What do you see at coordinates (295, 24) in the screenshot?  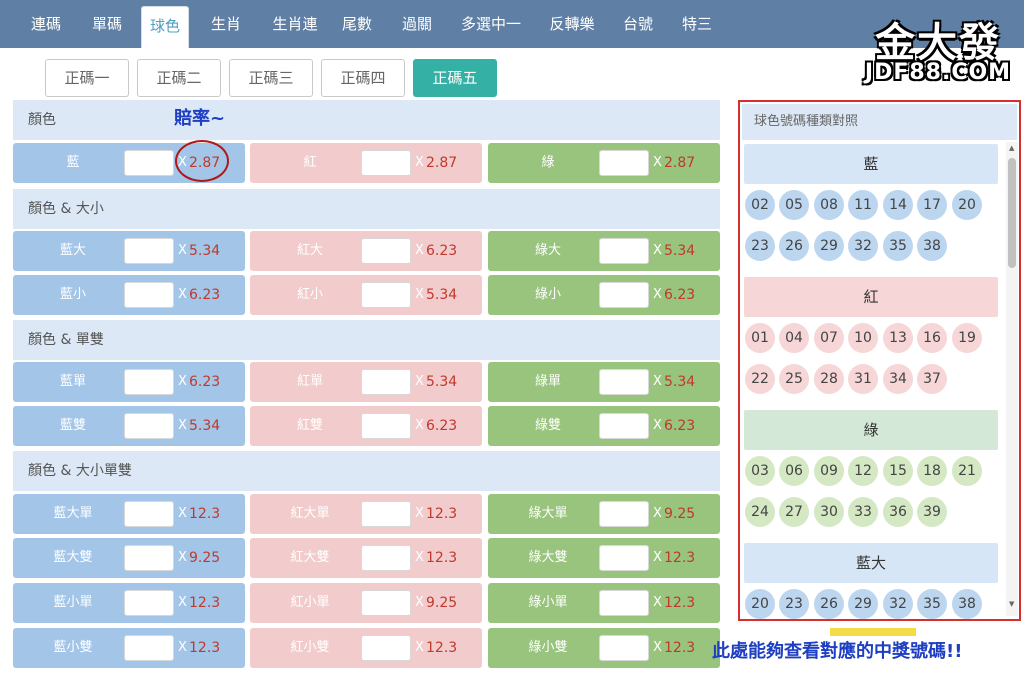 I see `nav-tab-4: 生肖連` at bounding box center [295, 24].